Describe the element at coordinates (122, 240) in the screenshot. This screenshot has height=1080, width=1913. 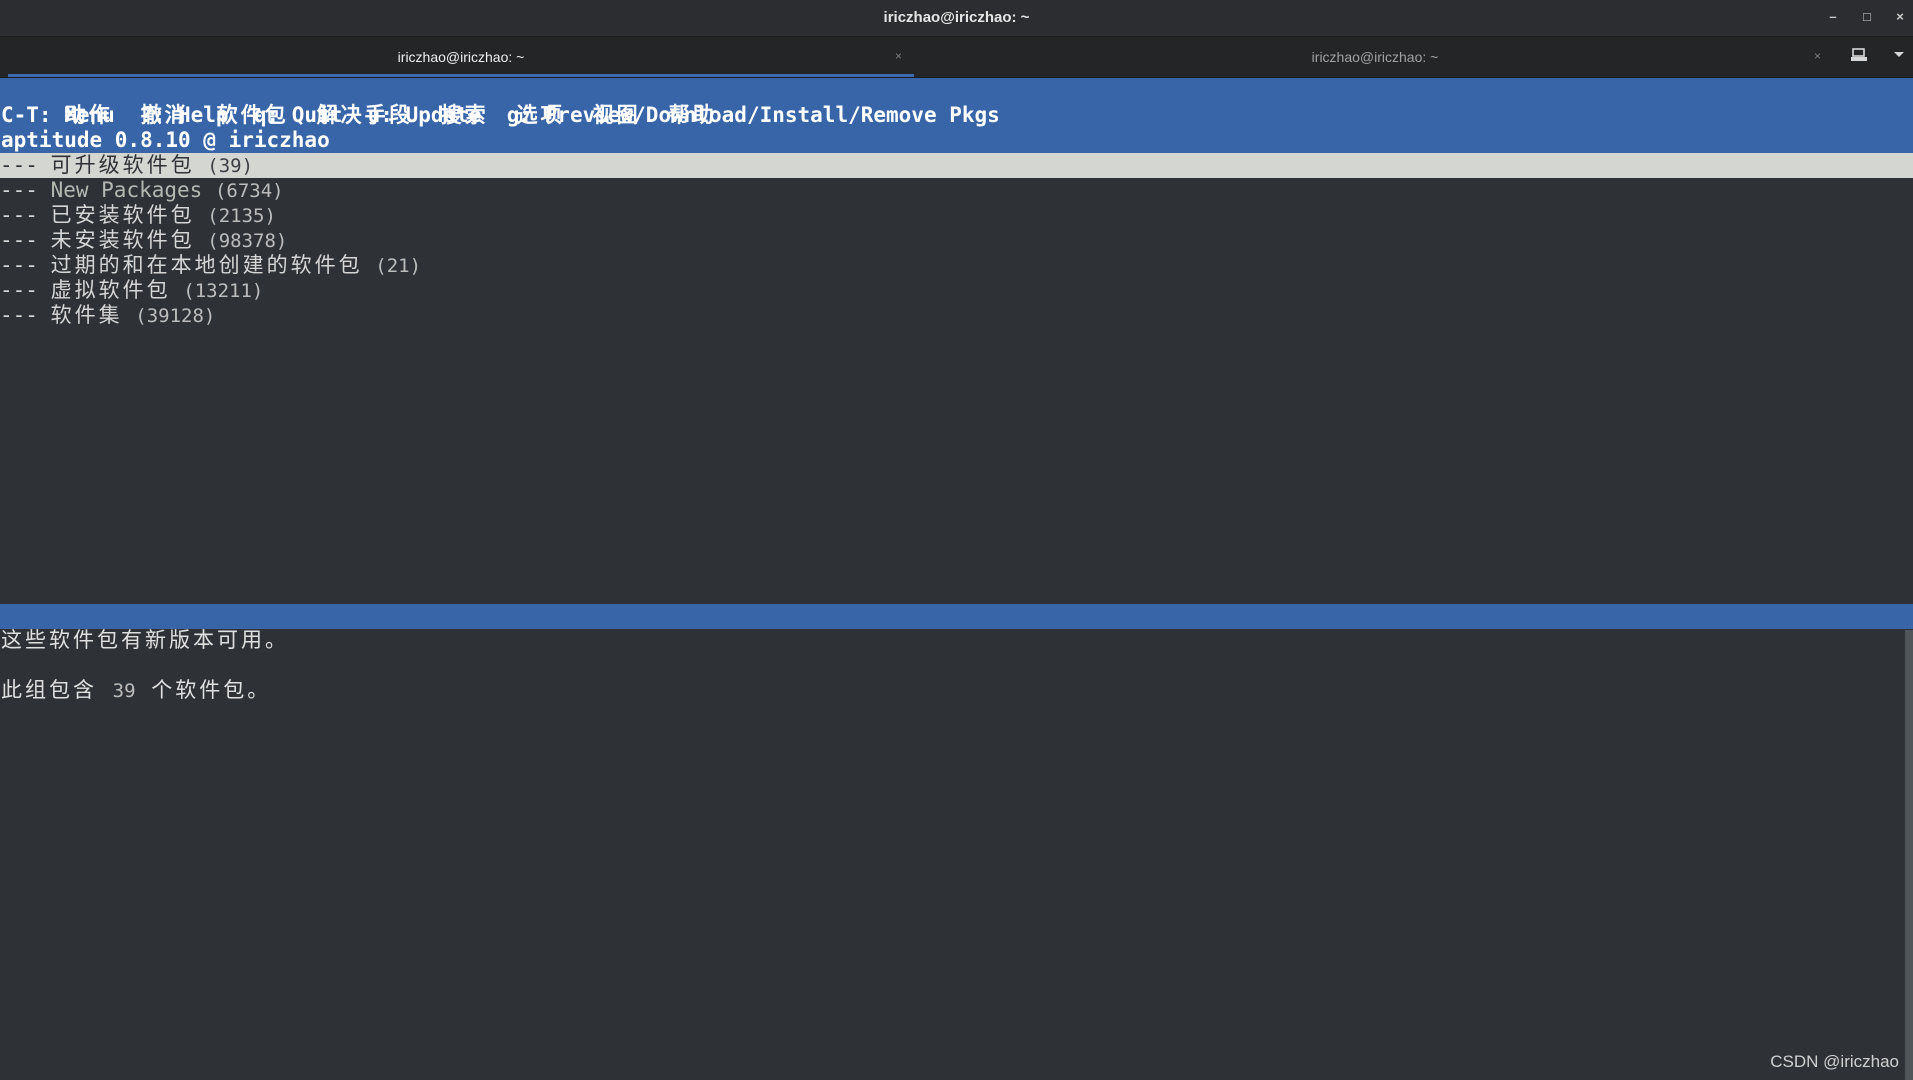
I see `category-name: 未安装软件包` at that location.